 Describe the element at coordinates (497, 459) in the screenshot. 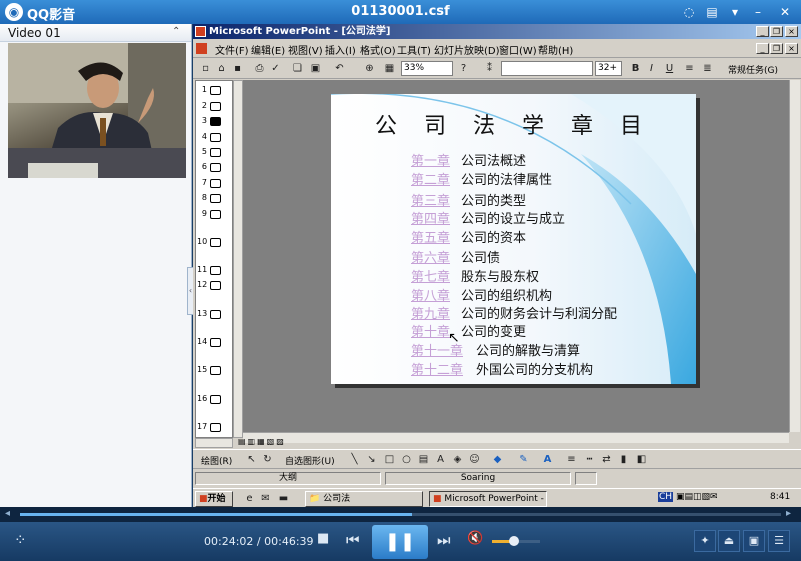

I see `fill-color-icon: ◆` at that location.